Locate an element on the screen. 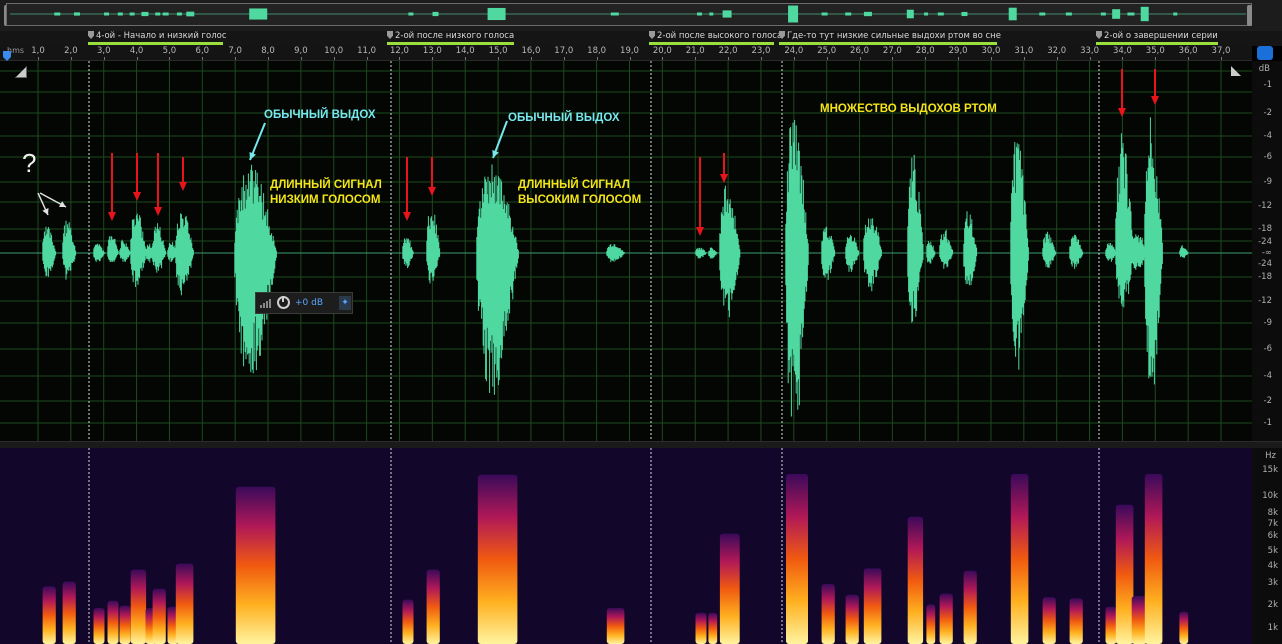 This screenshot has width=1282, height=644. hz-tick-label: 2k is located at coordinates (1272, 605).